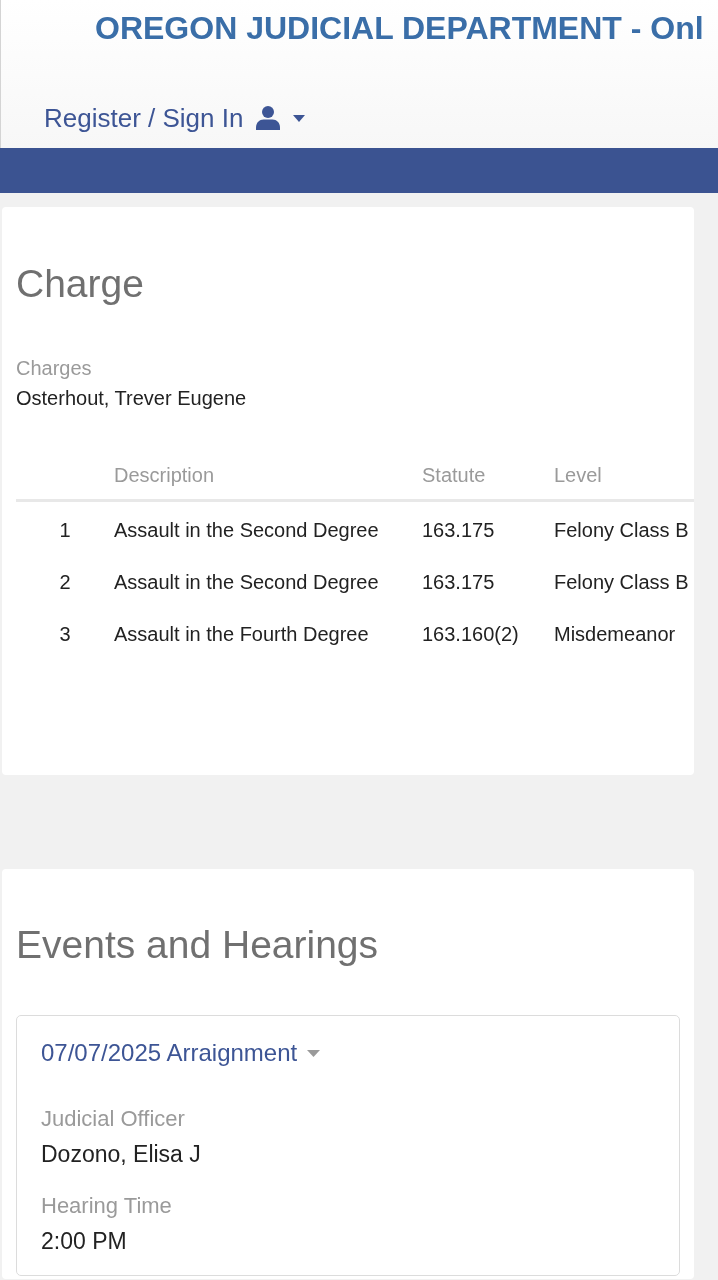 The image size is (718, 1280). Describe the element at coordinates (131, 398) in the screenshot. I see `field-value: Osterhout, Trever Eugene` at that location.